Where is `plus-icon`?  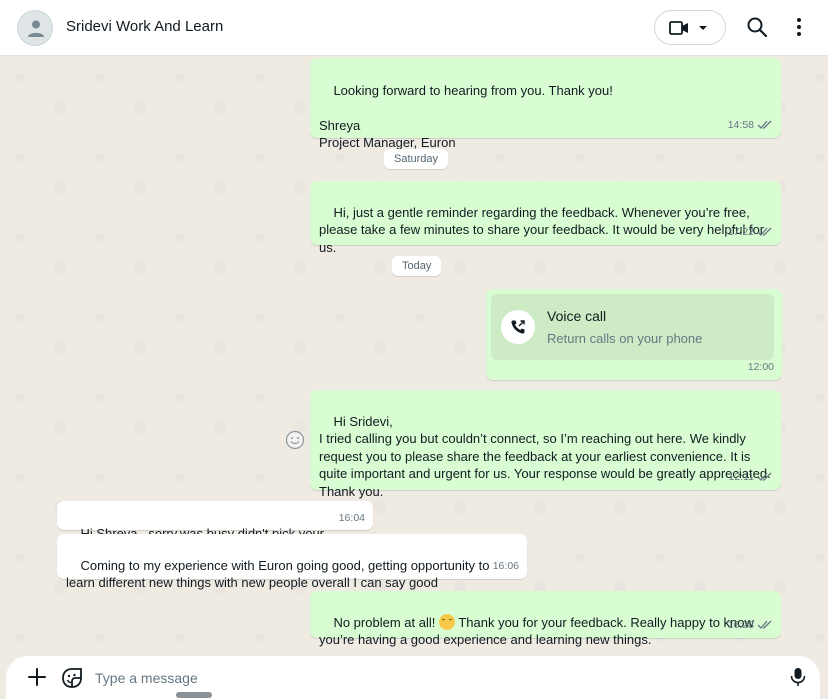 plus-icon is located at coordinates (37, 677).